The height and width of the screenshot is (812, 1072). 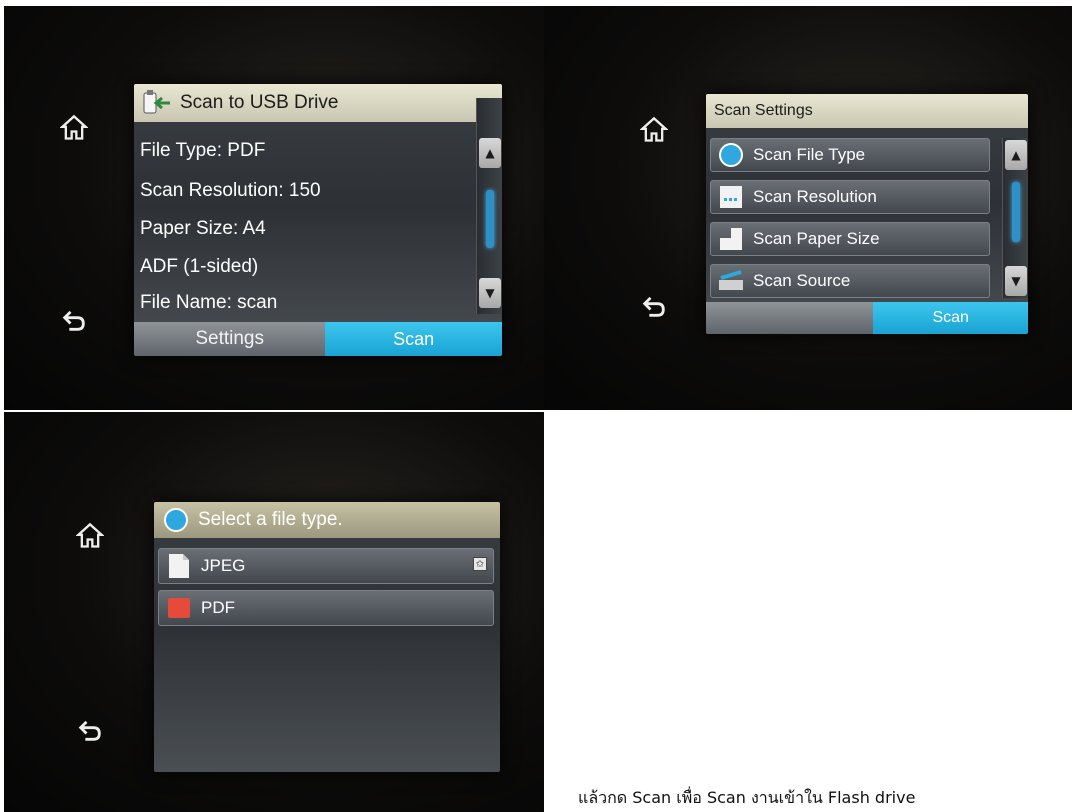 I want to click on scan-paper-size-item: Scan Paper Size, so click(x=850, y=239).